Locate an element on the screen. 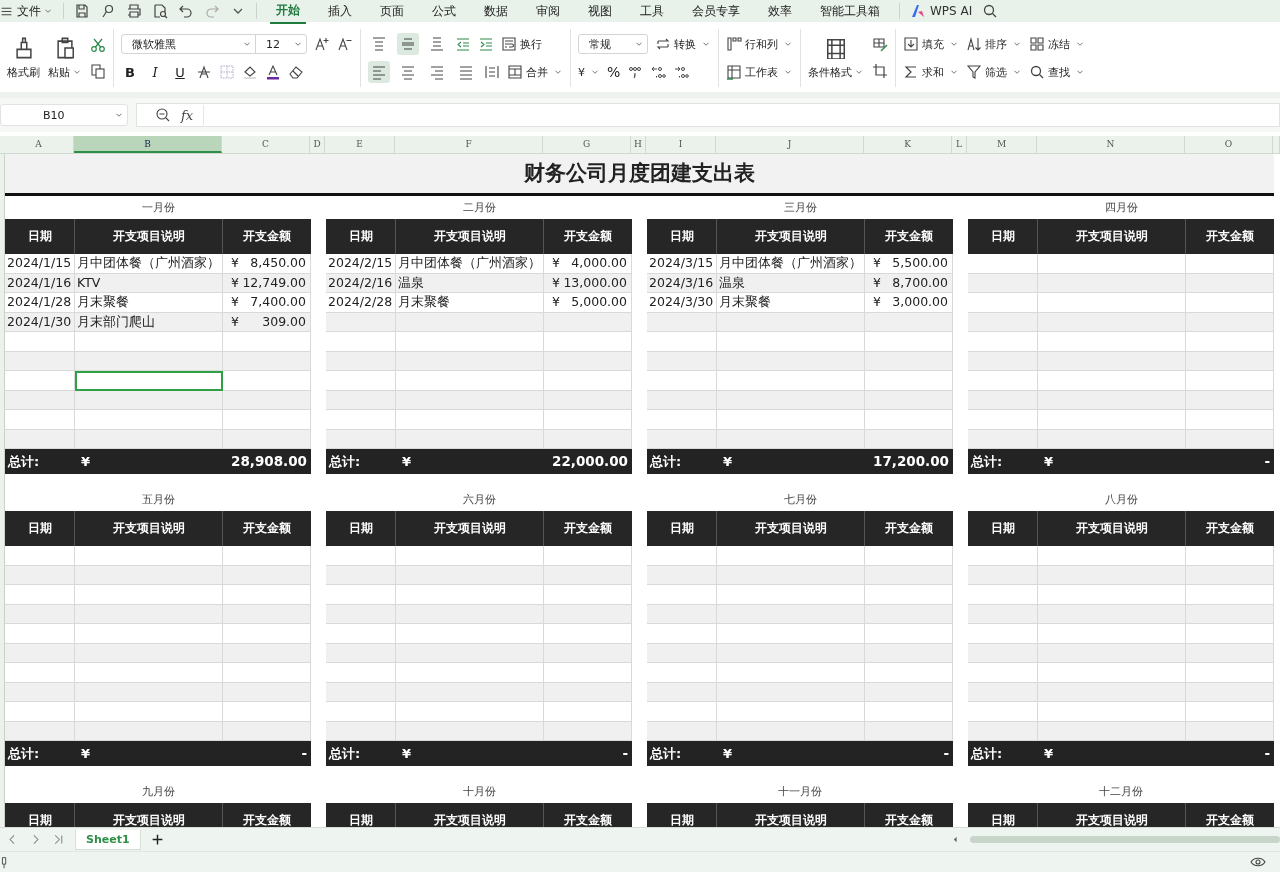 The width and height of the screenshot is (1280, 872). month-label: 九月份 is located at coordinates (158, 792).